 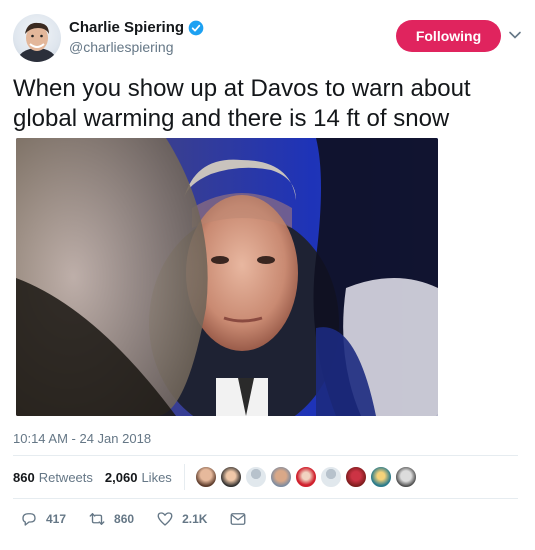 I want to click on likes-stat: 2,060 Likes, so click(x=138, y=477).